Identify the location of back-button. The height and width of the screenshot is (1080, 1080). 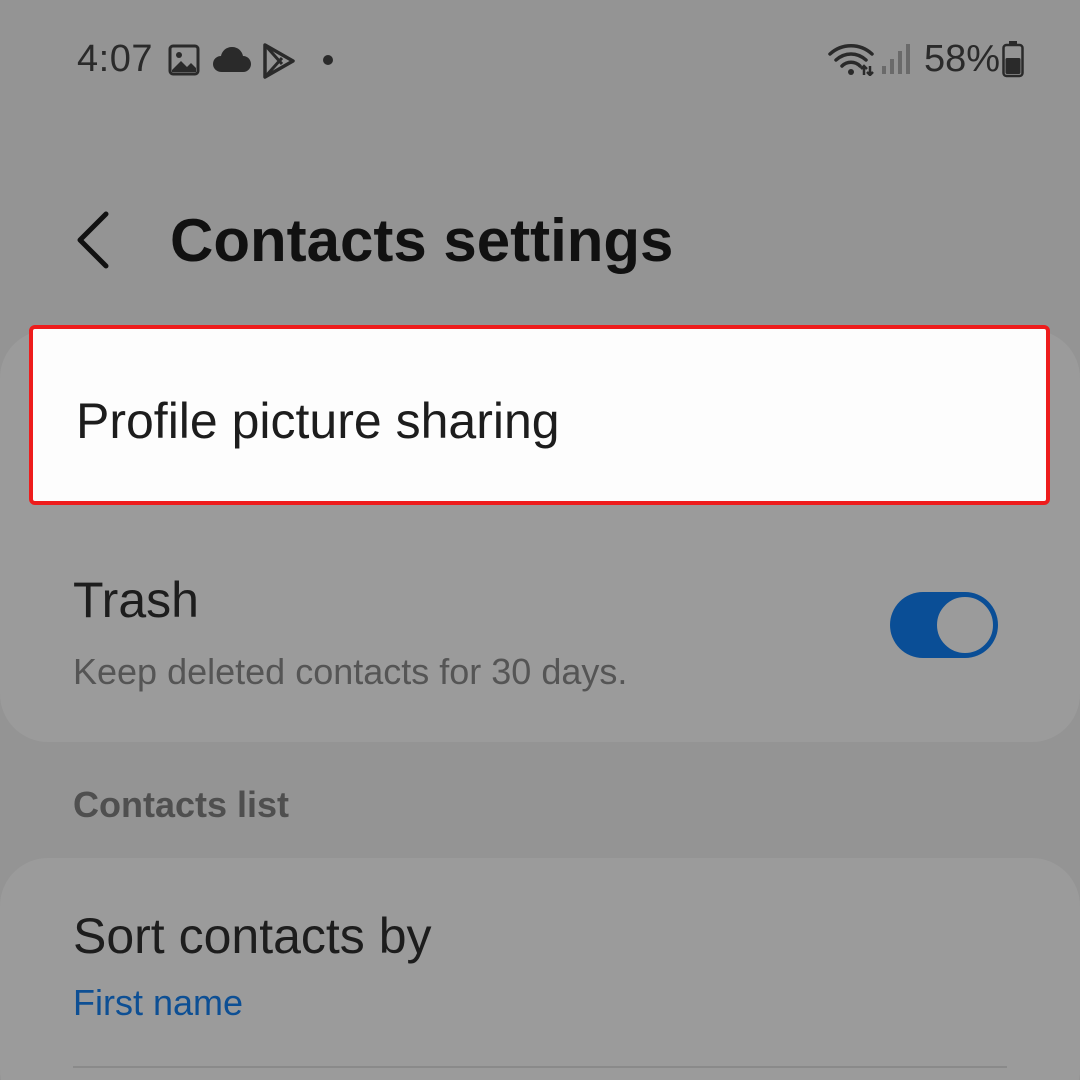
(97, 240).